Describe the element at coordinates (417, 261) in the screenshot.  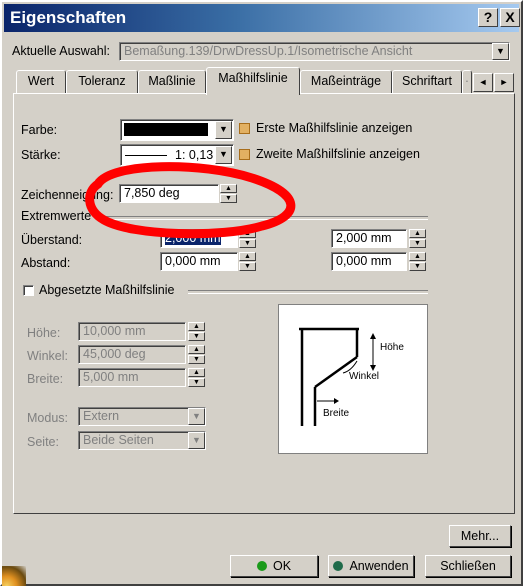
I see `abstand-spinner-2: ▲ ▼` at that location.